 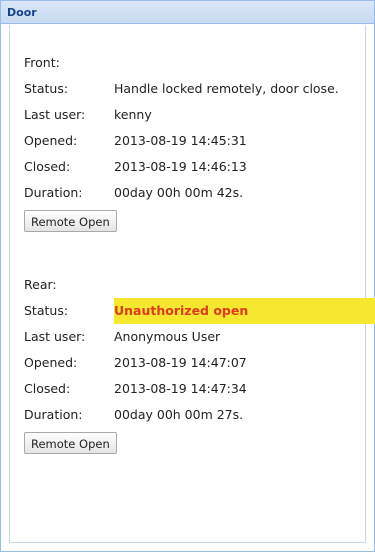 I want to click on front-status-value: Handle locked remotely, door close., so click(x=226, y=88).